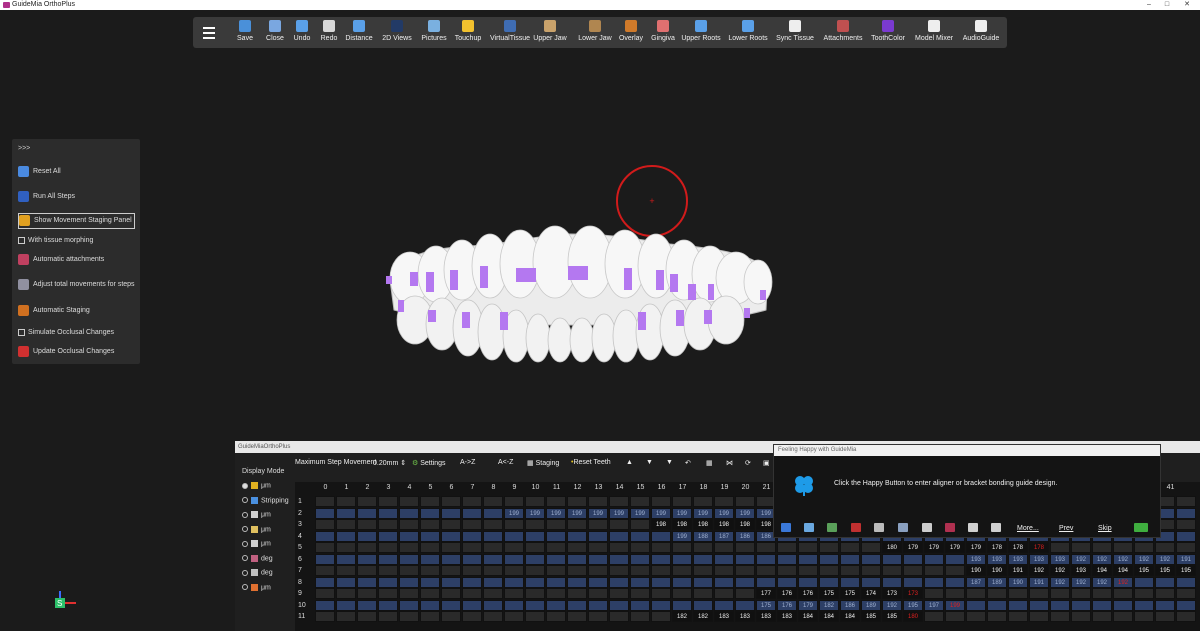 The image size is (1200, 631). I want to click on toolbar-toothcolor-button: ToothColor, so click(888, 33).